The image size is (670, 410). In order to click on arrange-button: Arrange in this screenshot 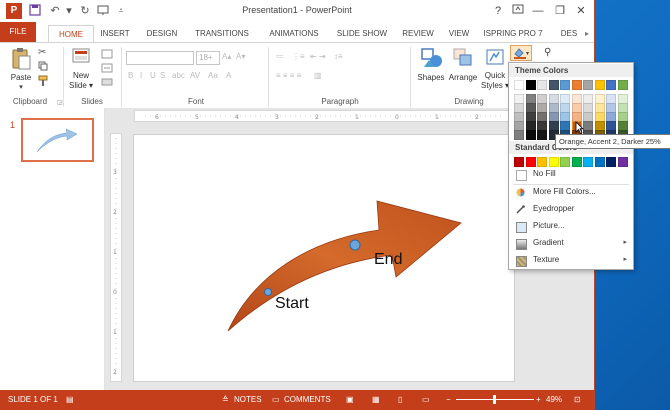, I will do `click(463, 77)`.